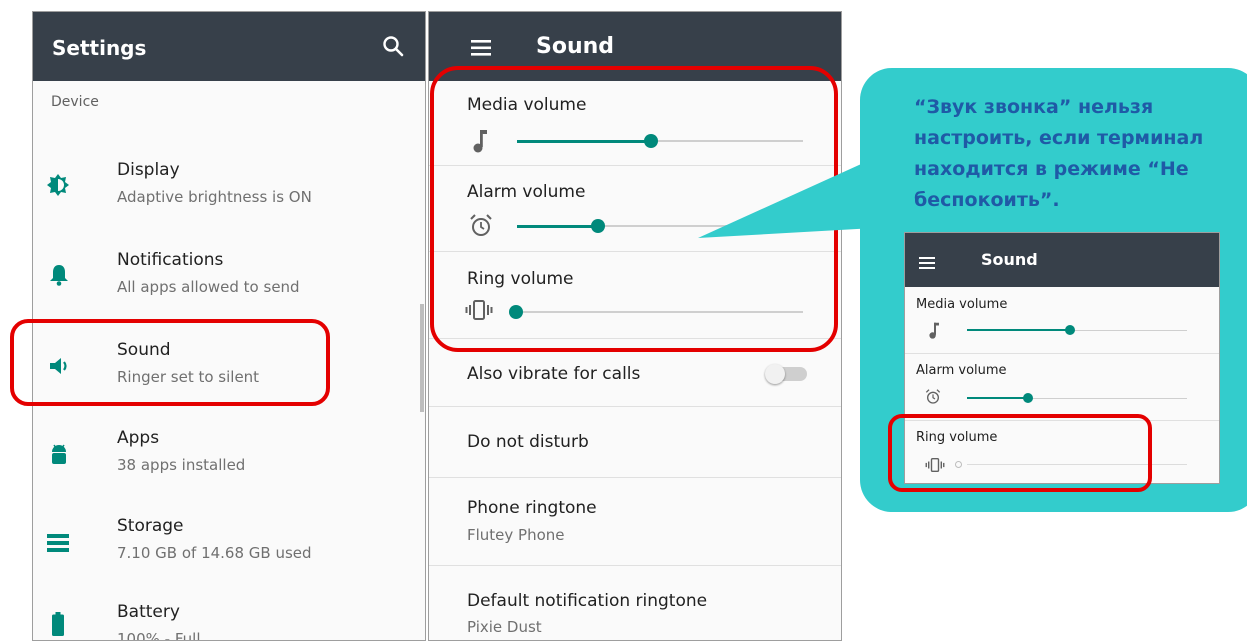  Describe the element at coordinates (58, 185) in the screenshot. I see `brightness-icon` at that location.